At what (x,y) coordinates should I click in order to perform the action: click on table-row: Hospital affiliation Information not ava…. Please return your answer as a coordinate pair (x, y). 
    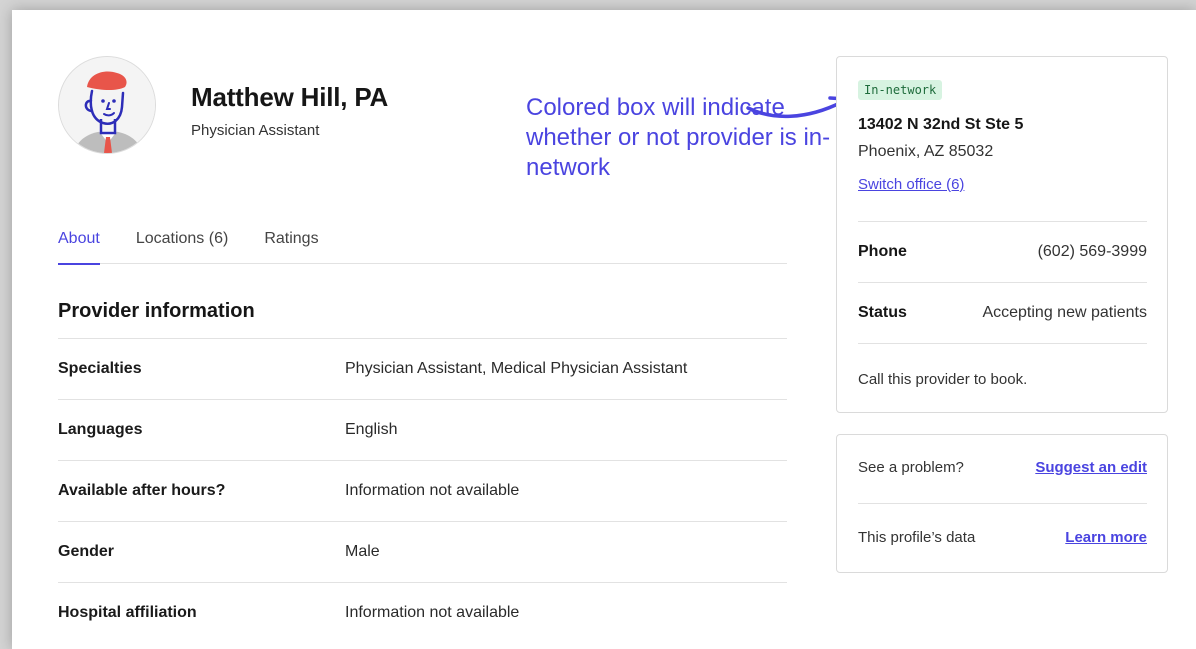
    Looking at the image, I should click on (422, 612).